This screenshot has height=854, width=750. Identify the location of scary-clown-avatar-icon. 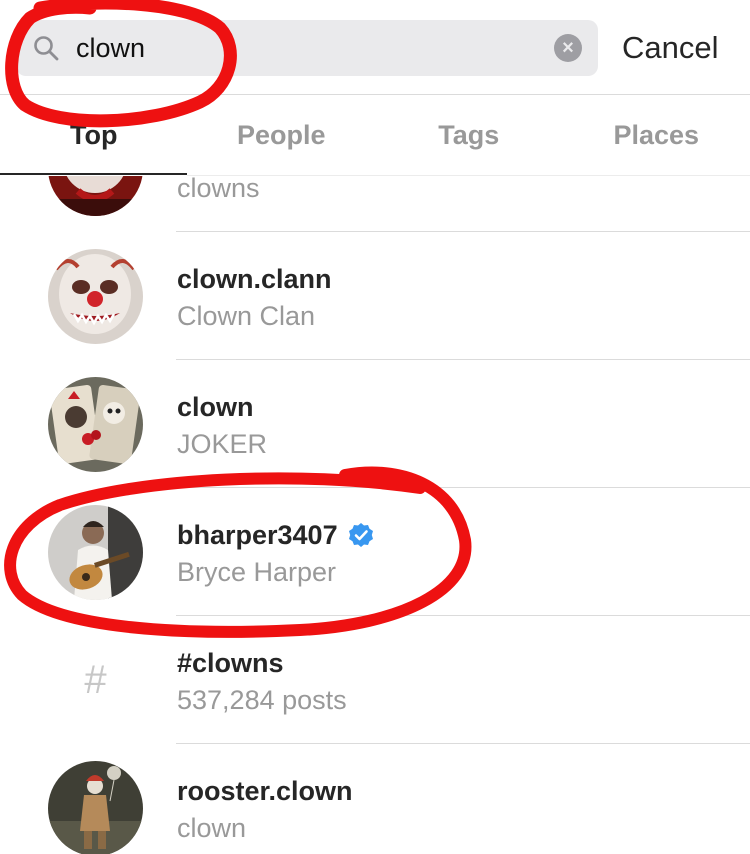
(95, 296).